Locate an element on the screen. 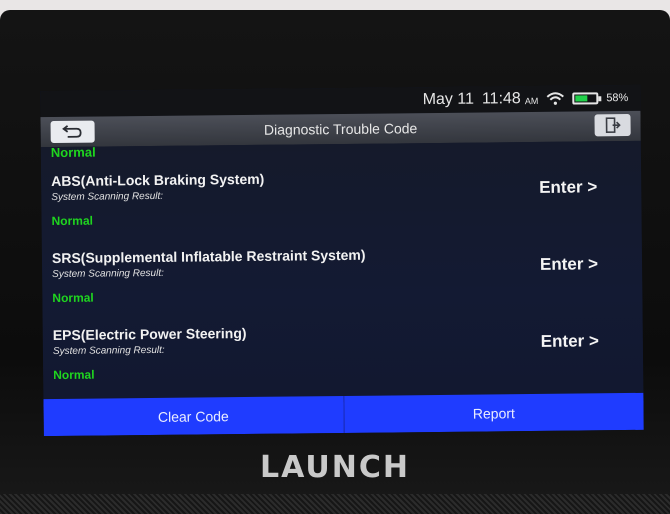 This screenshot has width=670, height=514. clear-code-button: Clear Code is located at coordinates (193, 416).